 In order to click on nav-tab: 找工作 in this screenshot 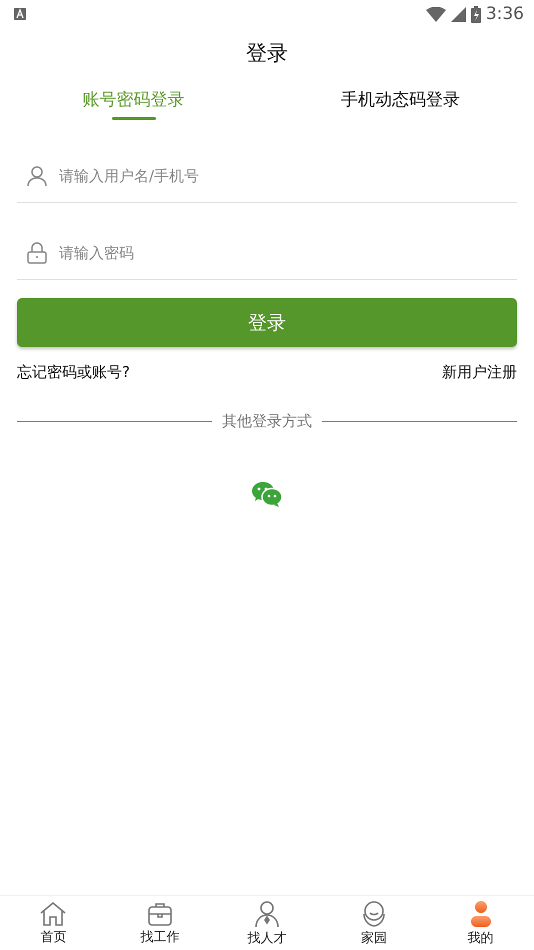, I will do `click(160, 923)`.